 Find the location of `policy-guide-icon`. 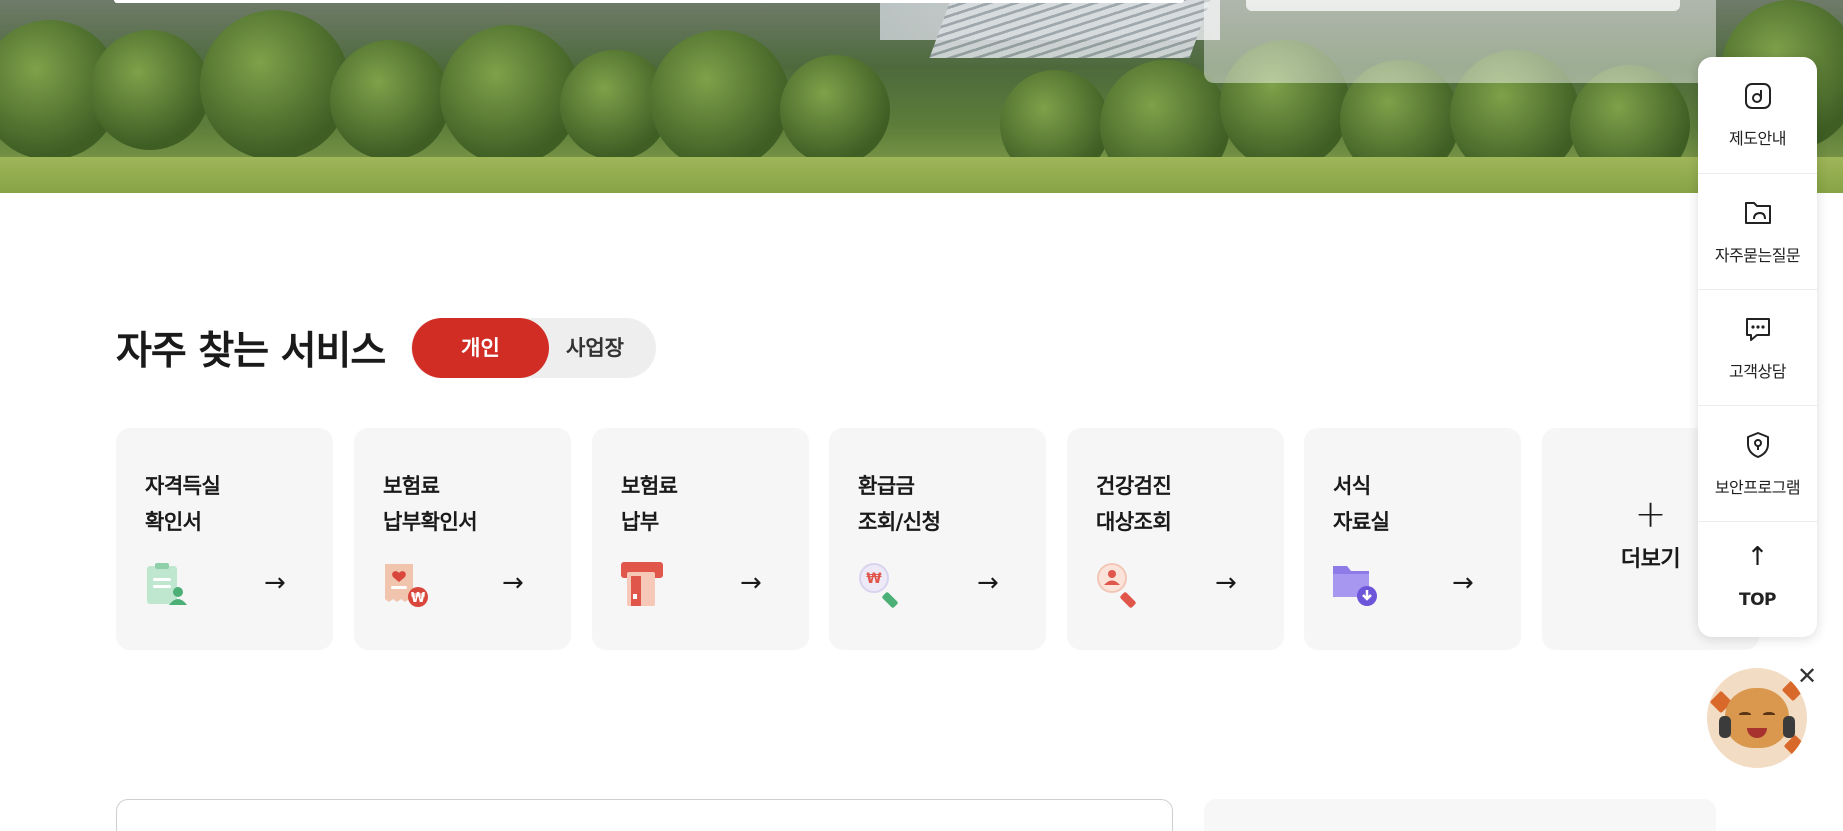

policy-guide-icon is located at coordinates (1758, 96).